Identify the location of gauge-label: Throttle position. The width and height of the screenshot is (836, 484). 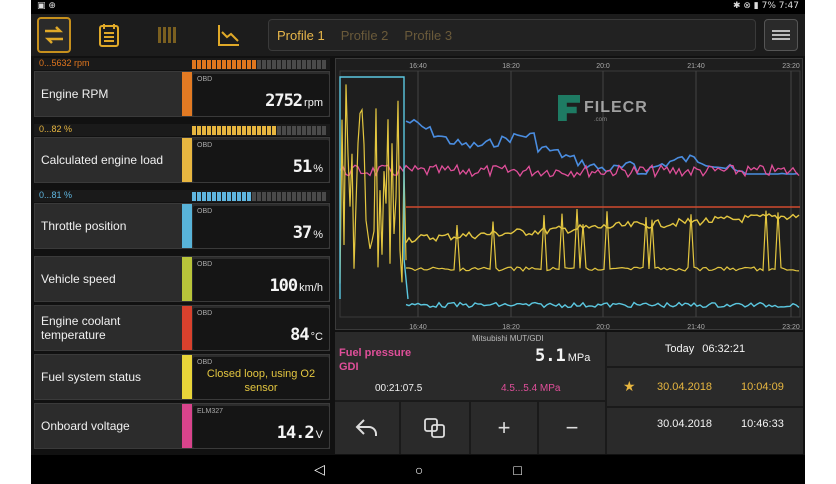
(84, 226).